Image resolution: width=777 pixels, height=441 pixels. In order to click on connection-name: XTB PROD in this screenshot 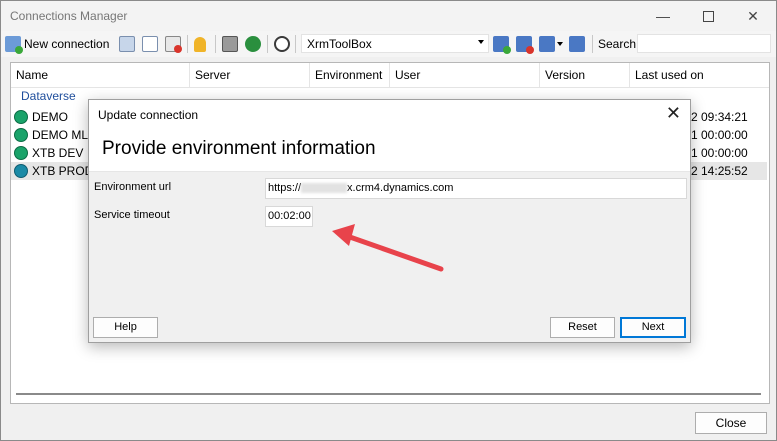, I will do `click(63, 171)`.